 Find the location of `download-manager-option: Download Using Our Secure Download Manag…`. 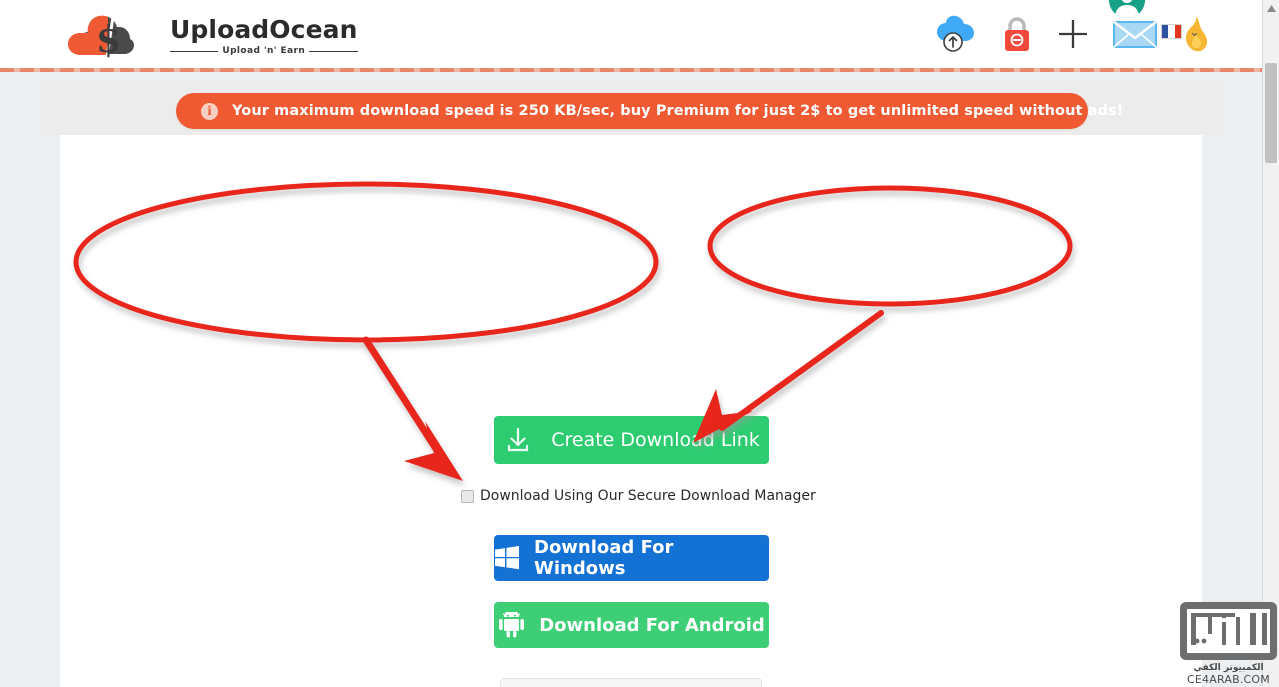

download-manager-option: Download Using Our Secure Download Manag… is located at coordinates (638, 496).